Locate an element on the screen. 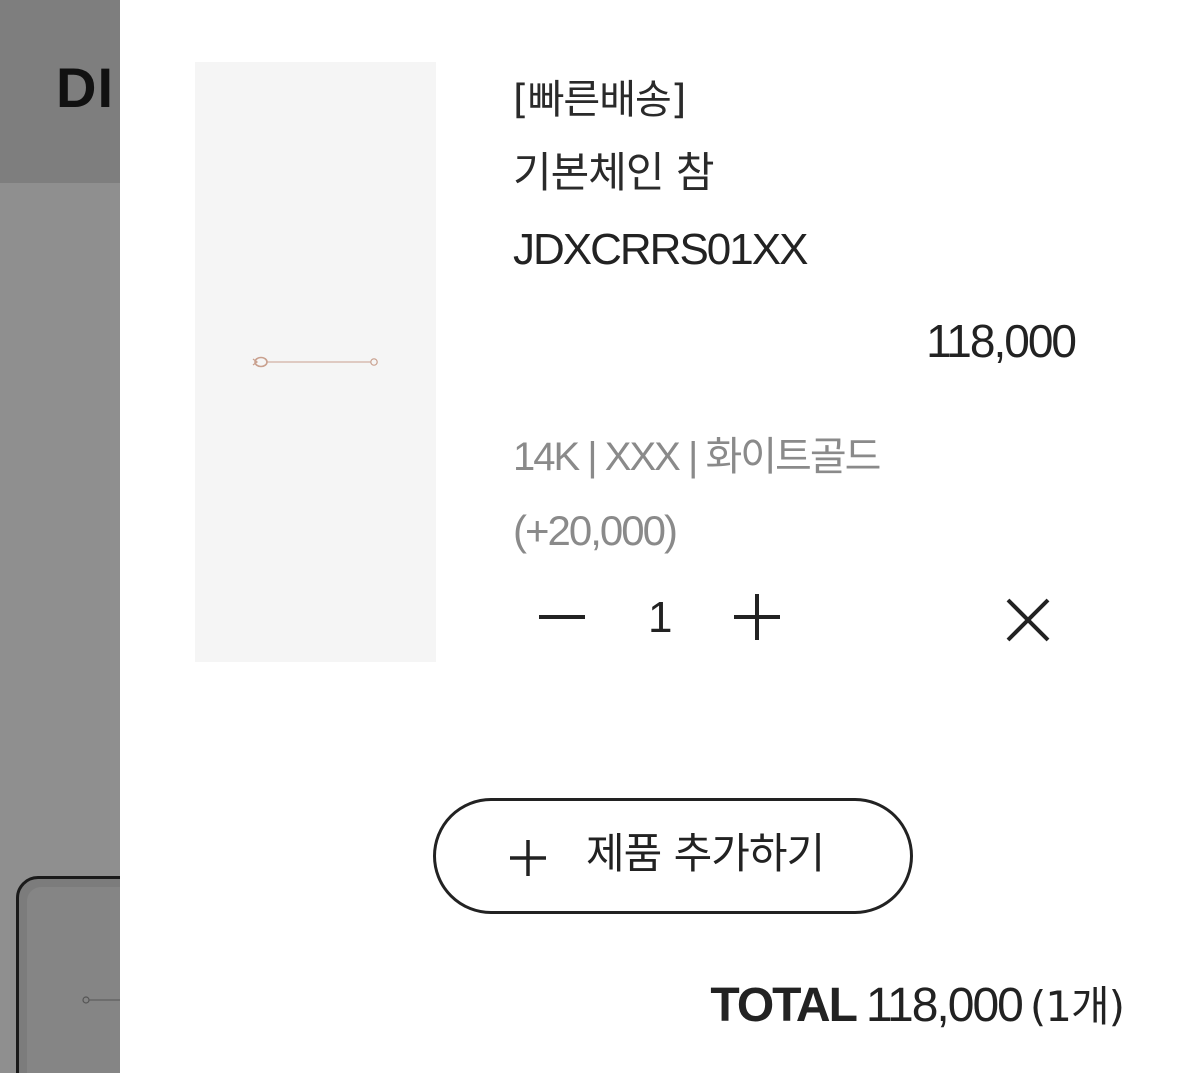  add-product-button: 제품 추가하기 is located at coordinates (673, 856).